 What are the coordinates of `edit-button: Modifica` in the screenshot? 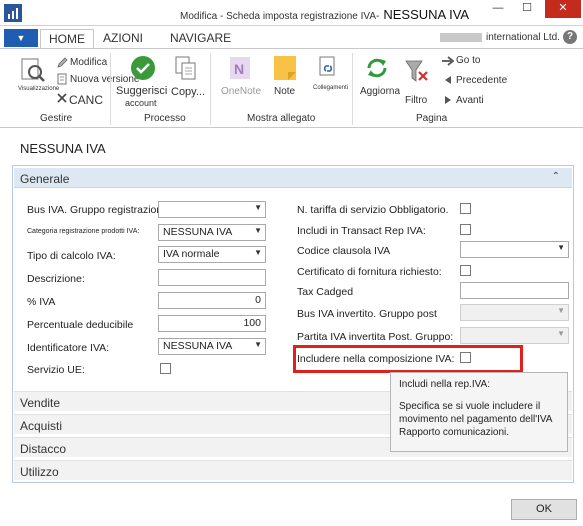 It's located at (88, 62).